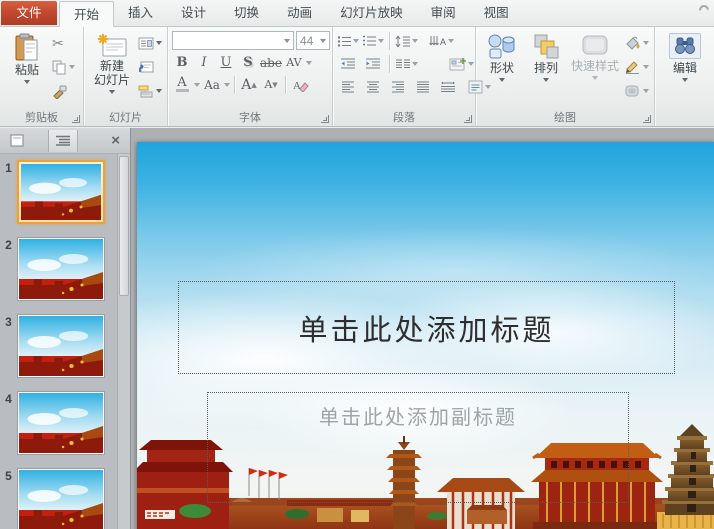 The image size is (714, 529). What do you see at coordinates (502, 71) in the screenshot?
I see `shapes-button: 形状` at bounding box center [502, 71].